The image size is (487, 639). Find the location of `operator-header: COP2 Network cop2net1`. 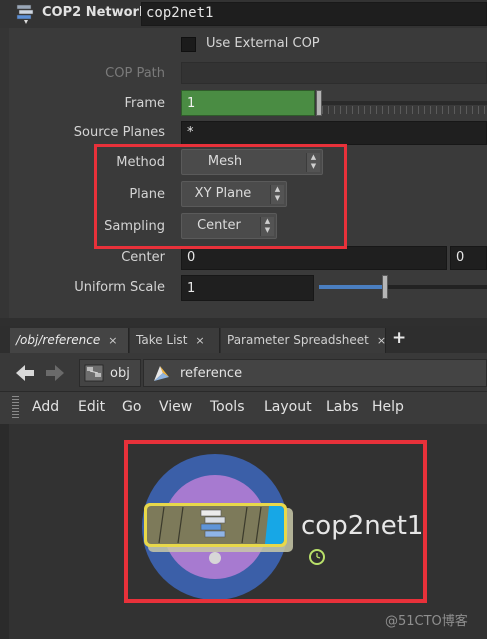

operator-header: COP2 Network cop2net1 is located at coordinates (243, 14).